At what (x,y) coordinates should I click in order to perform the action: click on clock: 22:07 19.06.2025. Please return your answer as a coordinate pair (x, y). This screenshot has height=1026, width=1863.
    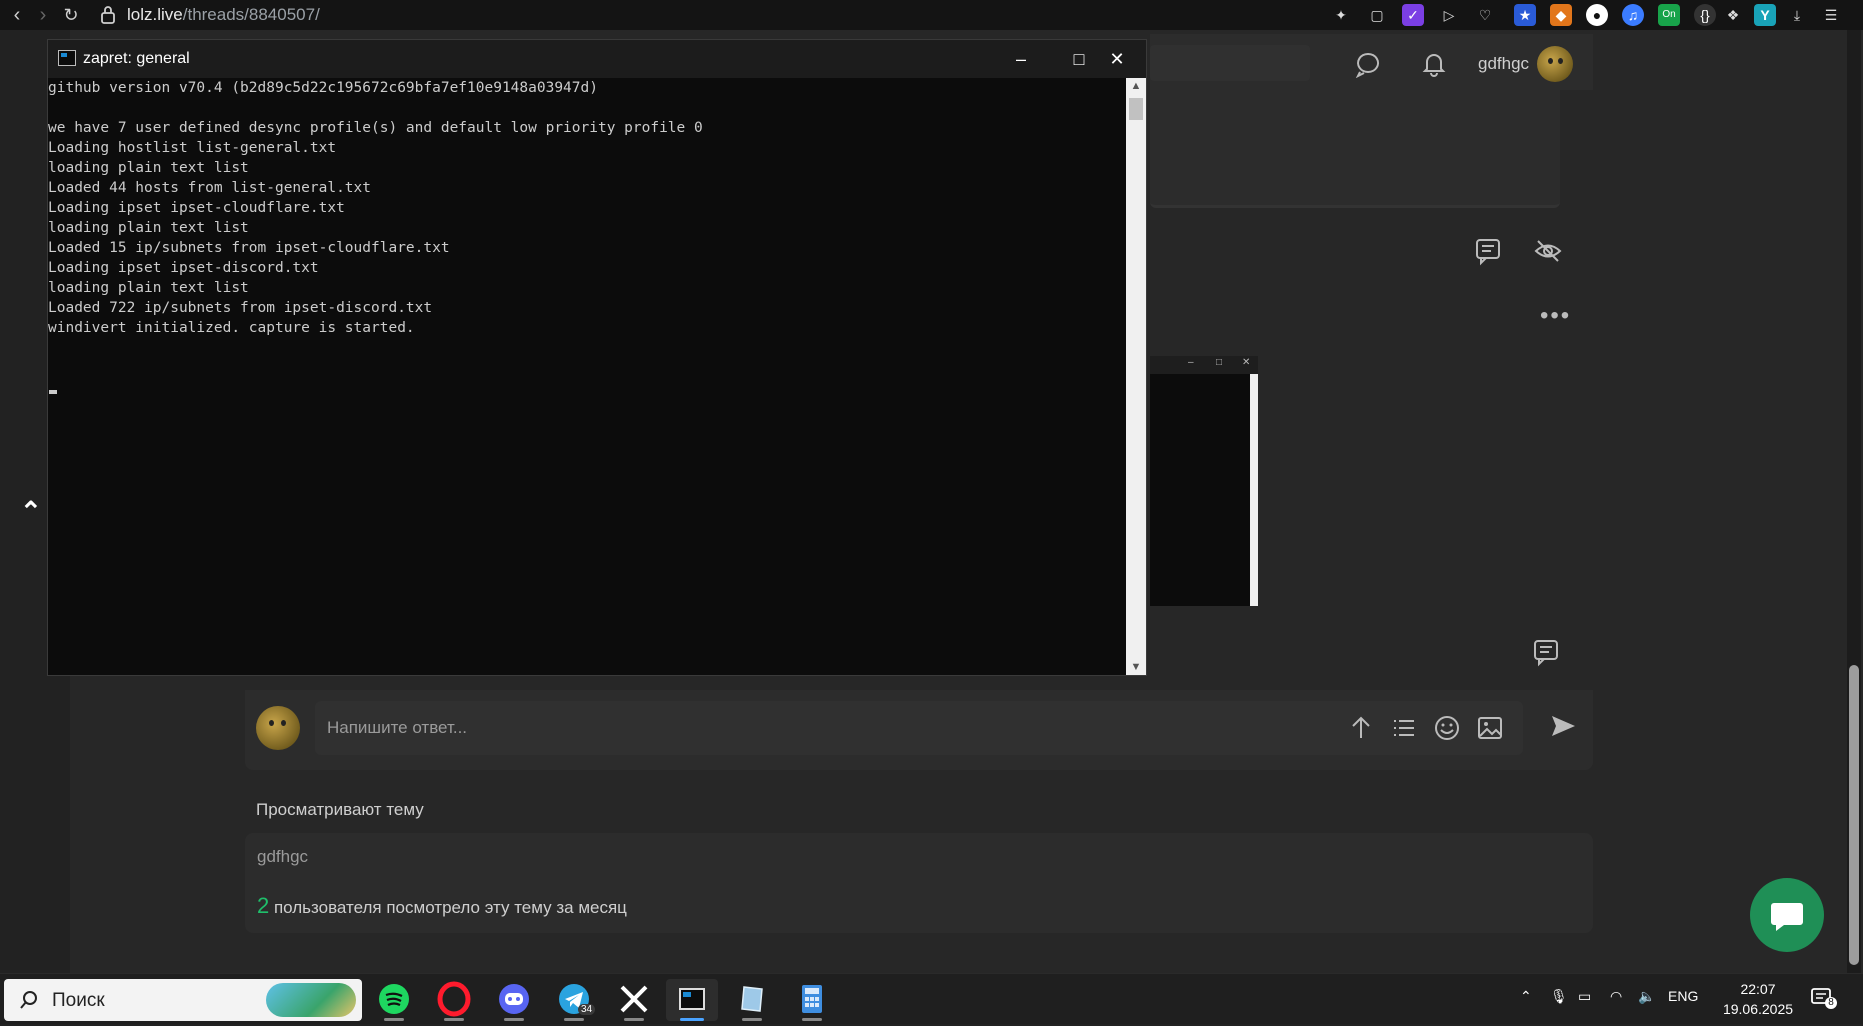
    Looking at the image, I should click on (1758, 999).